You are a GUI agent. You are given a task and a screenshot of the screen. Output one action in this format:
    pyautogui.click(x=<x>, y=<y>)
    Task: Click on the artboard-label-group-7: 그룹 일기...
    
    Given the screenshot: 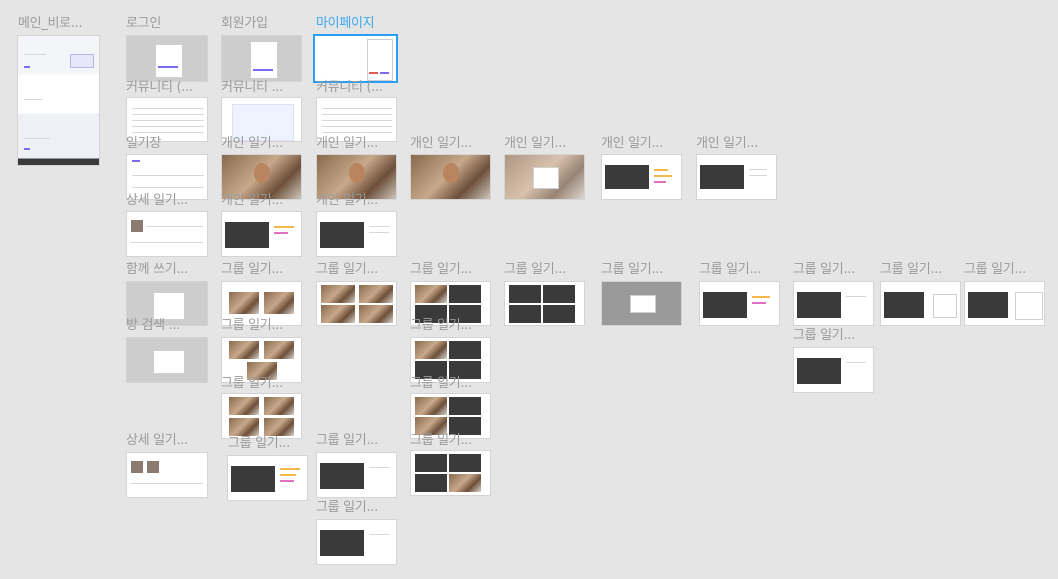 What is the action you would take?
    pyautogui.click(x=824, y=270)
    